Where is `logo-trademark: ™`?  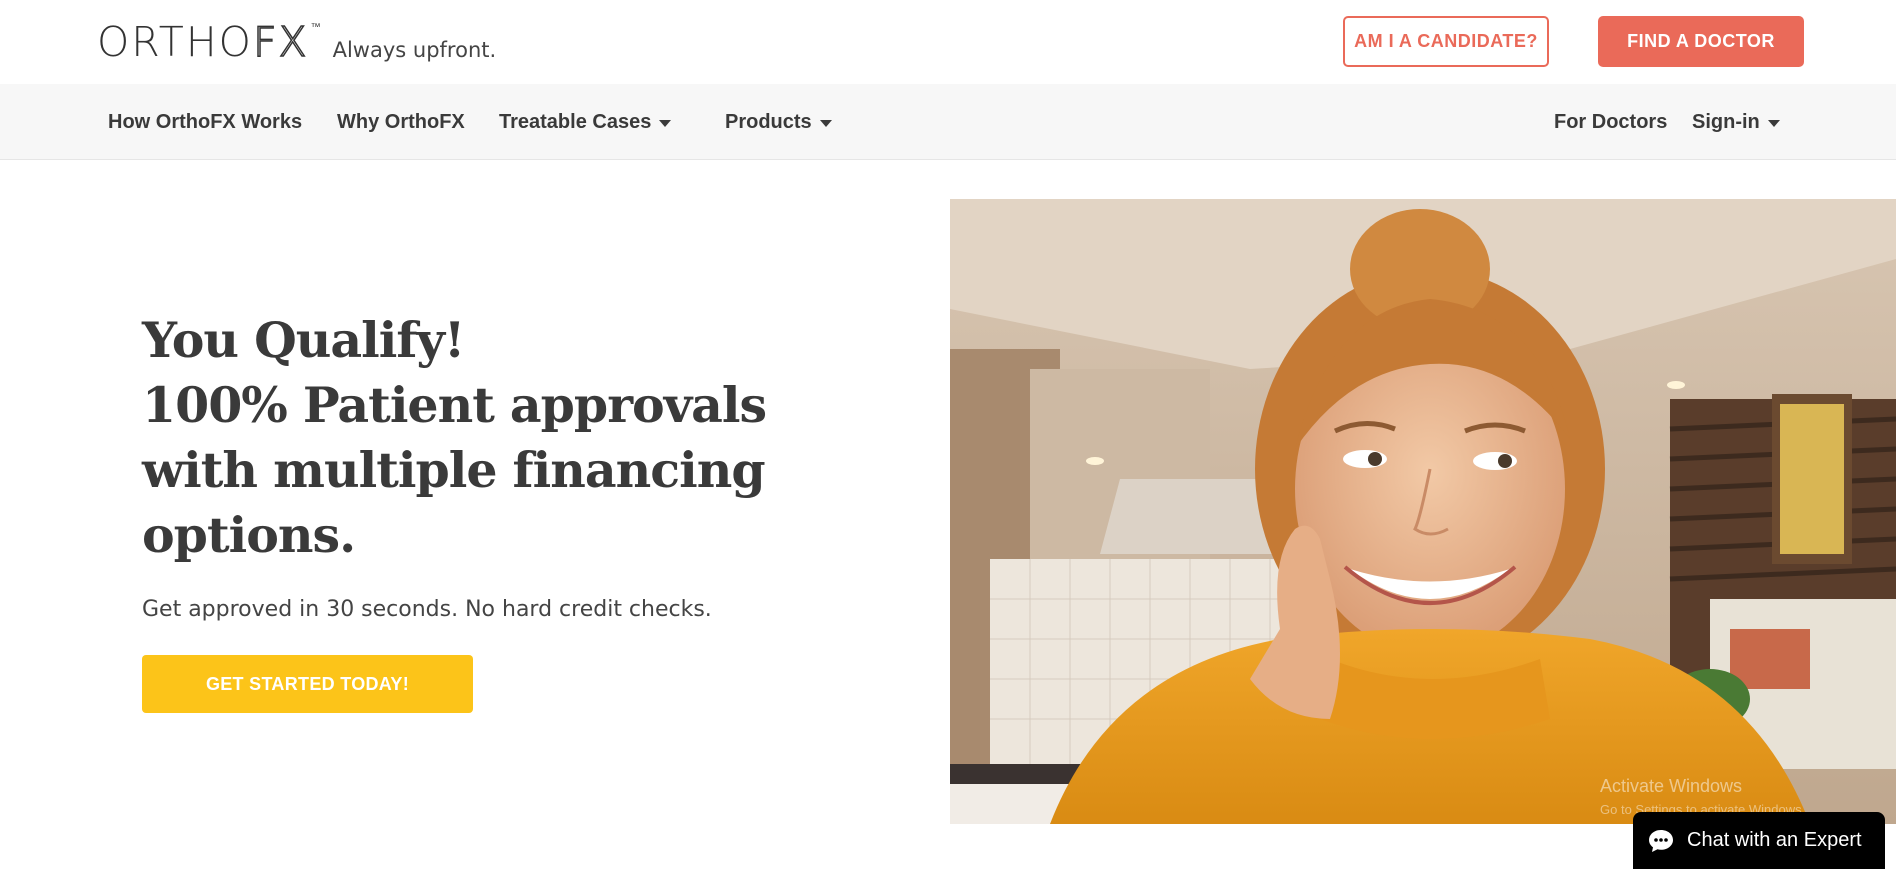
logo-trademark: ™ is located at coordinates (315, 27).